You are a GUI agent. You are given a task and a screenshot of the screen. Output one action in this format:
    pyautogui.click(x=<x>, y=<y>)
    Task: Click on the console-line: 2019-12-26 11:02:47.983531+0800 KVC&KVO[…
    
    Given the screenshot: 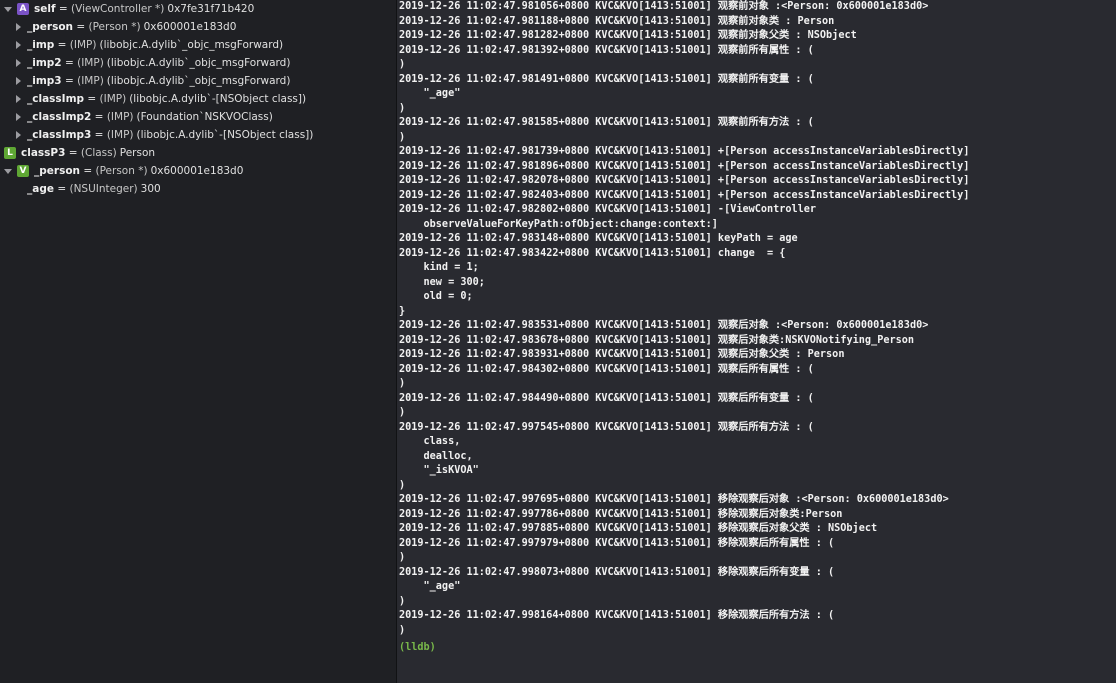 What is the action you would take?
    pyautogui.click(x=664, y=325)
    